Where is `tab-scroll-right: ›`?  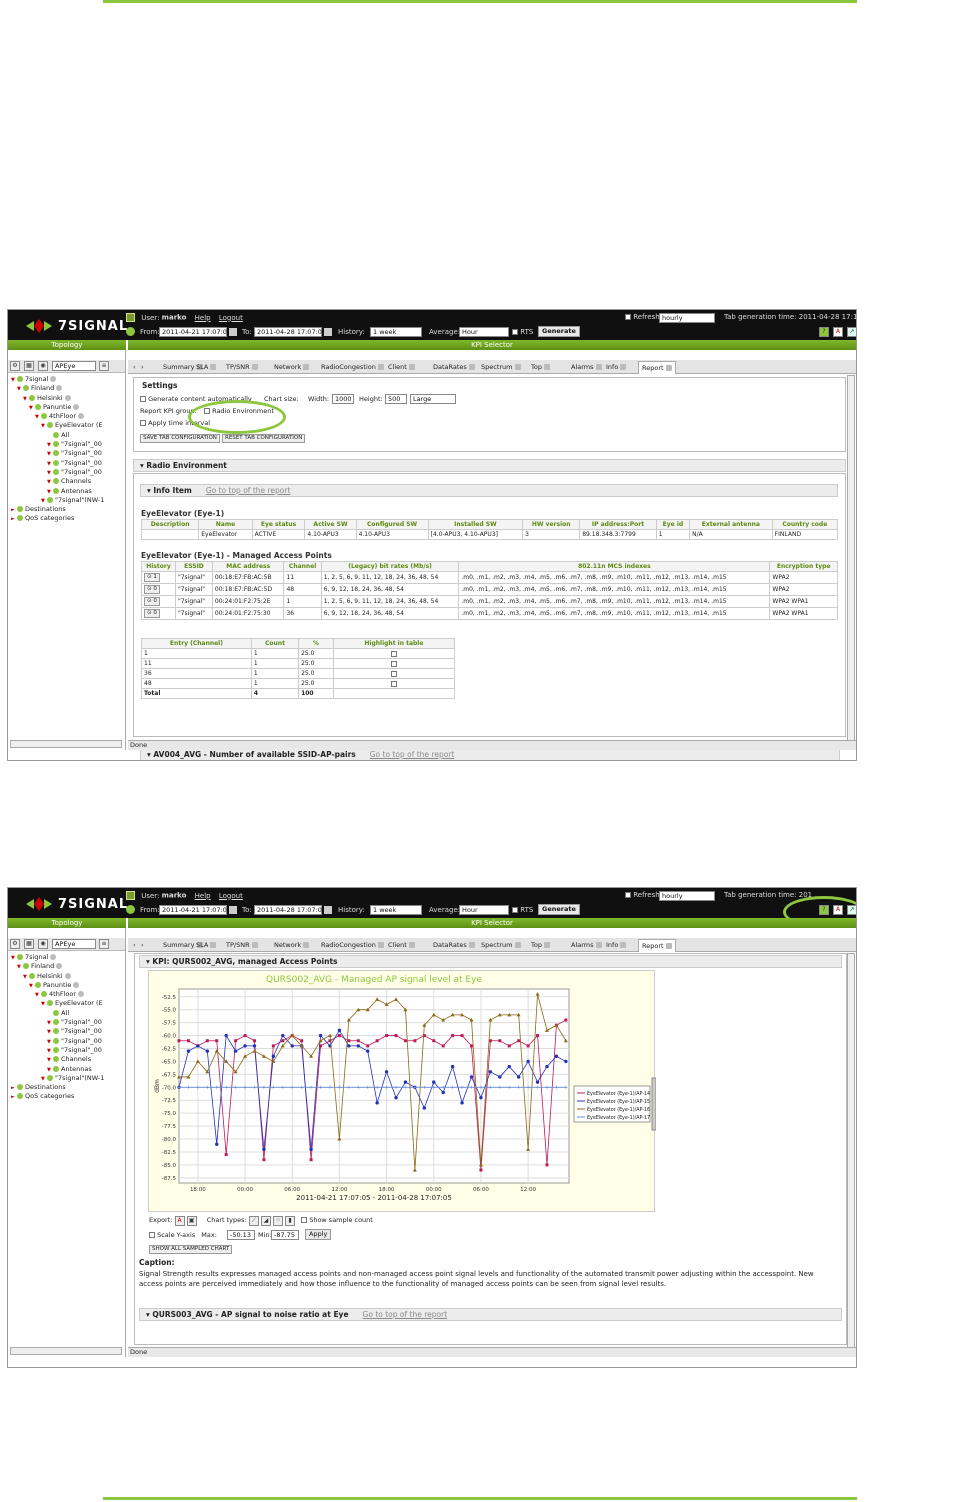 tab-scroll-right: › is located at coordinates (142, 945).